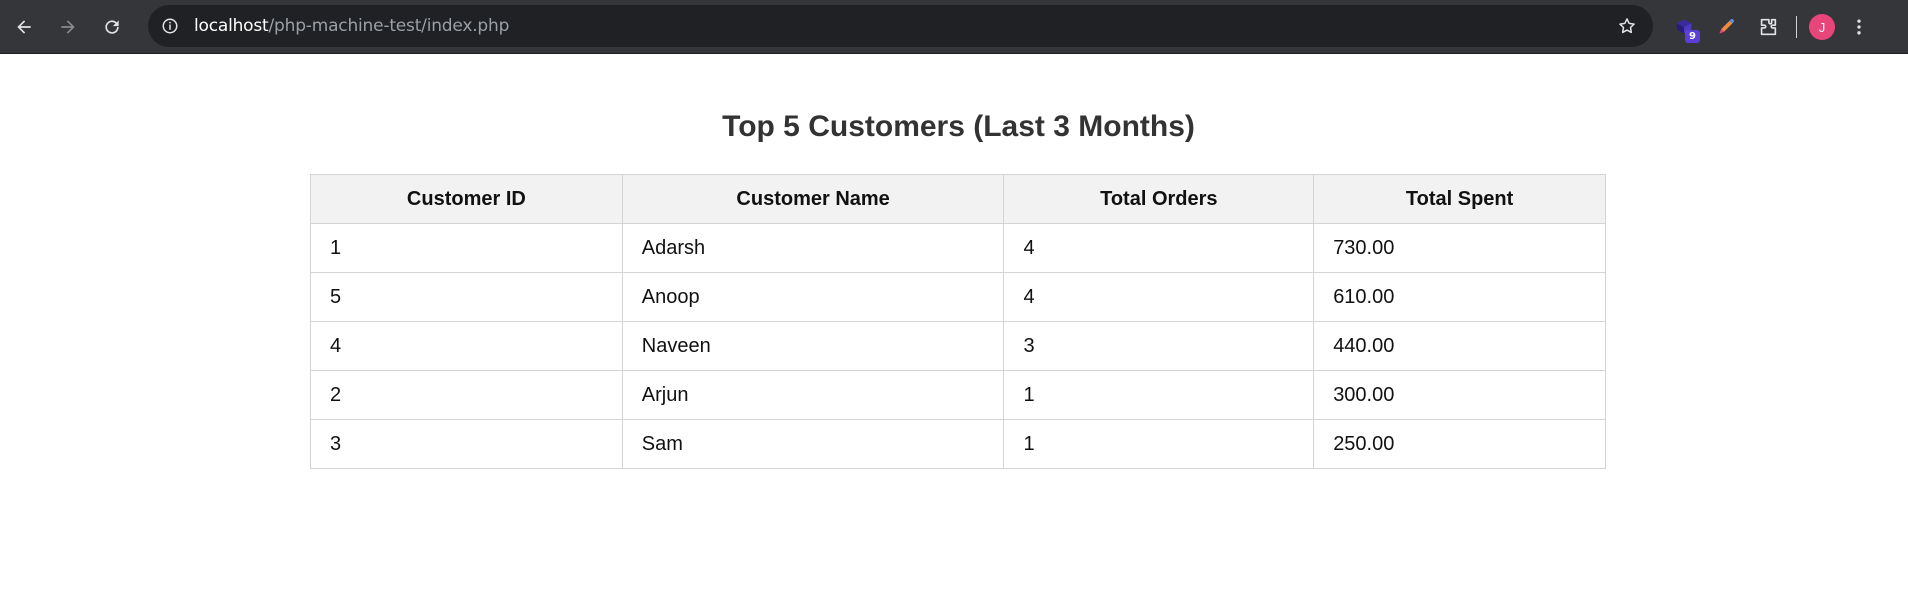  What do you see at coordinates (1684, 27) in the screenshot?
I see `extension-button: 9` at bounding box center [1684, 27].